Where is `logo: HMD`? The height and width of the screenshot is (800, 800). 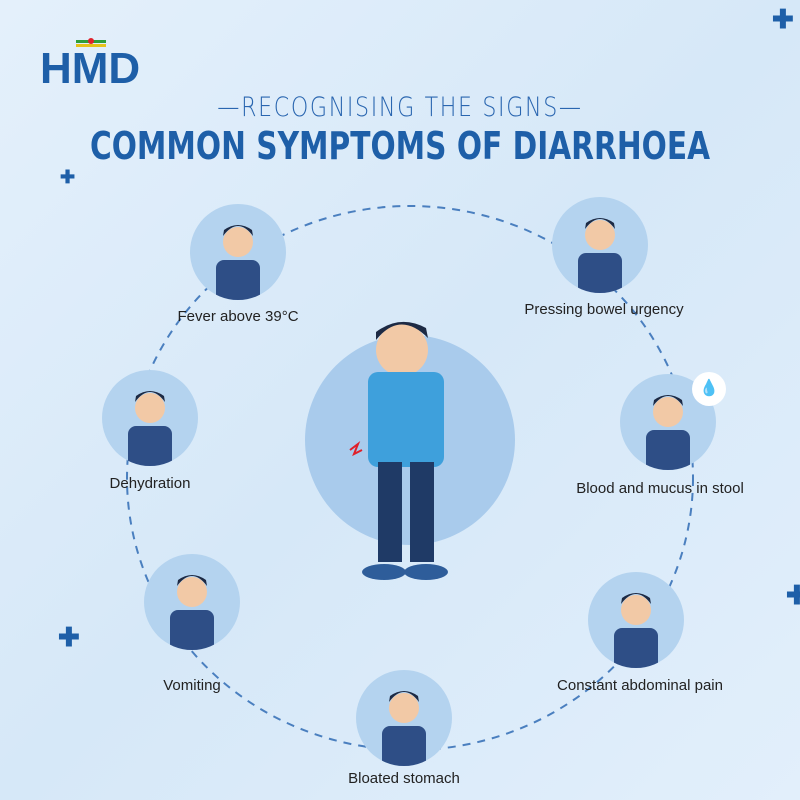 logo: HMD is located at coordinates (90, 65).